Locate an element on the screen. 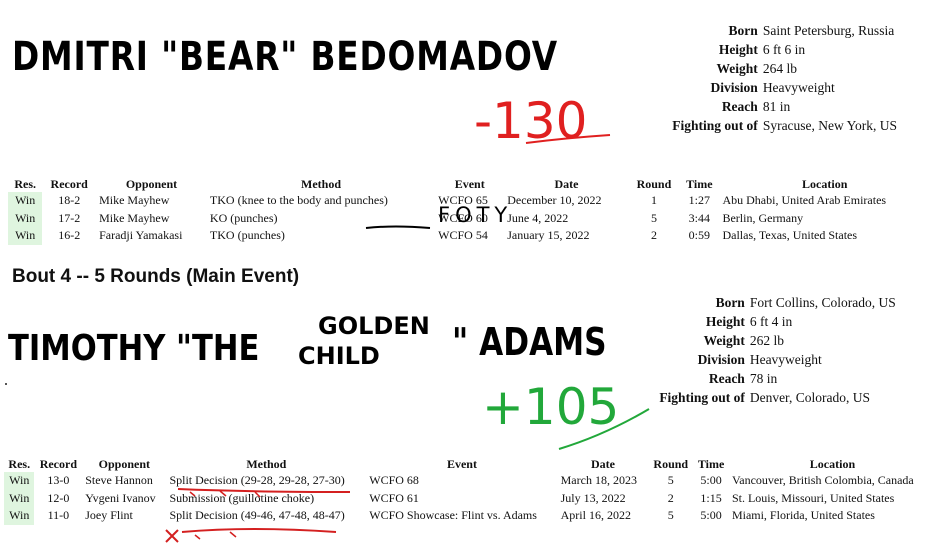  record-cell-record: 13-0 is located at coordinates (58, 480).